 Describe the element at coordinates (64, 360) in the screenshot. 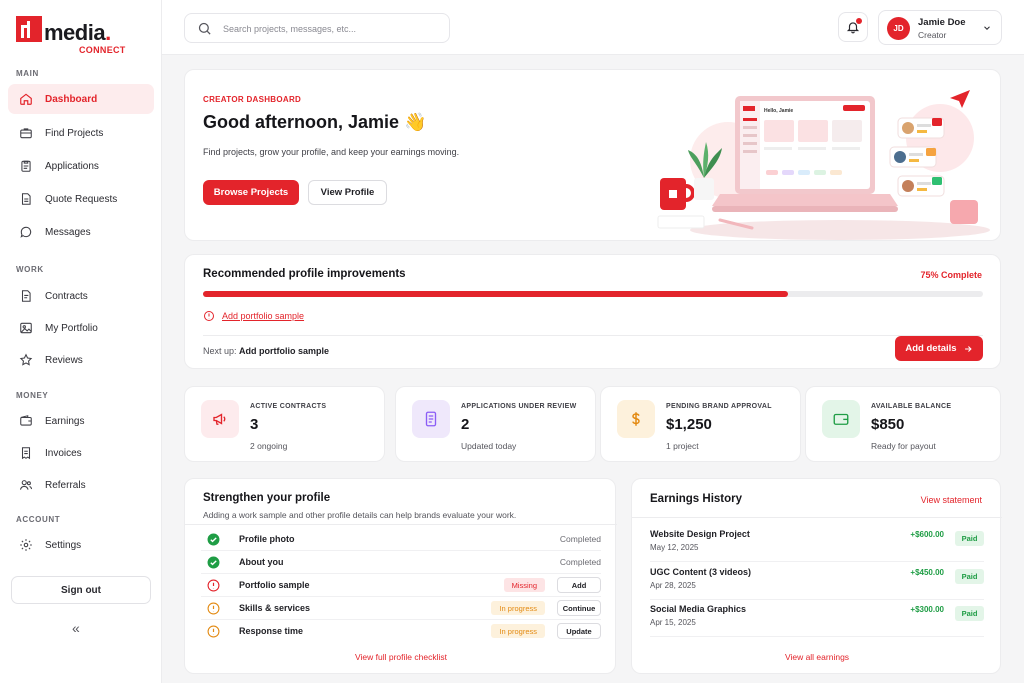

I see `sidebar-item-label: Reviews` at that location.